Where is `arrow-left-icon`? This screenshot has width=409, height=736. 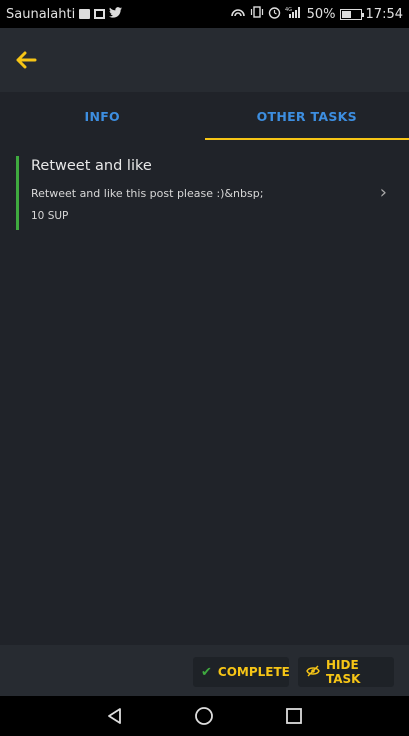
arrow-left-icon is located at coordinates (26, 60).